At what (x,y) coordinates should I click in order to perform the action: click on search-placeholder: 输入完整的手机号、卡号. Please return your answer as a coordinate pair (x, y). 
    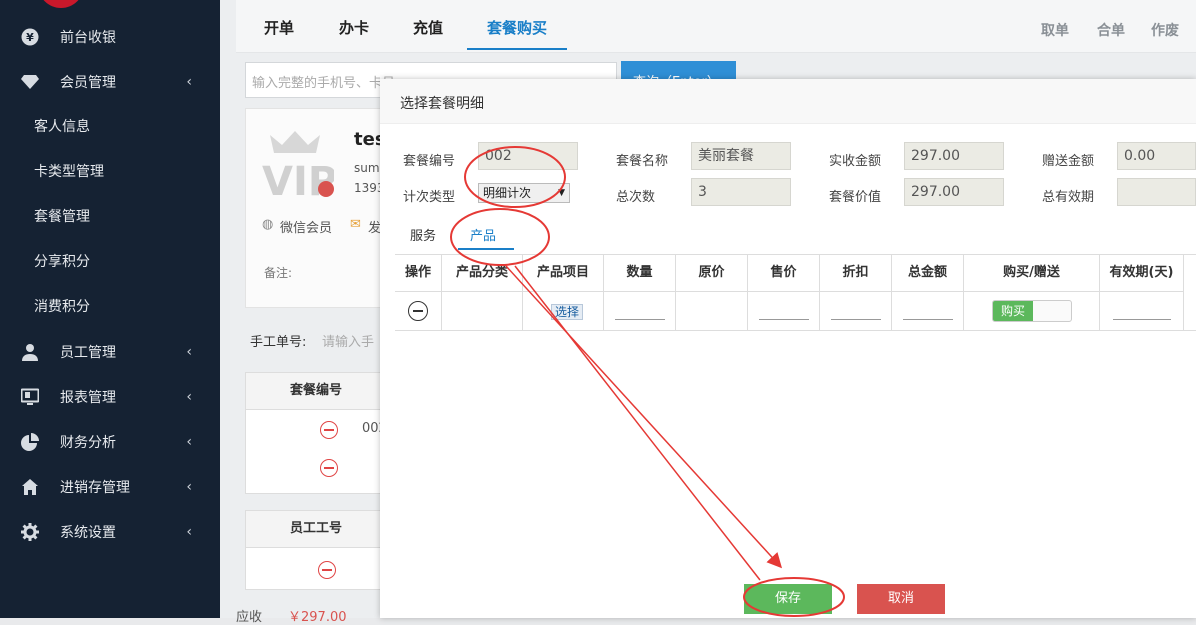
    Looking at the image, I should click on (324, 83).